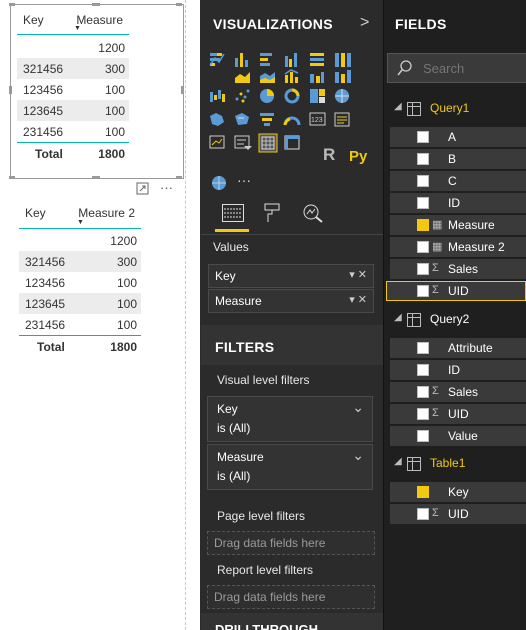 The image size is (526, 630). I want to click on field-name: B, so click(452, 159).